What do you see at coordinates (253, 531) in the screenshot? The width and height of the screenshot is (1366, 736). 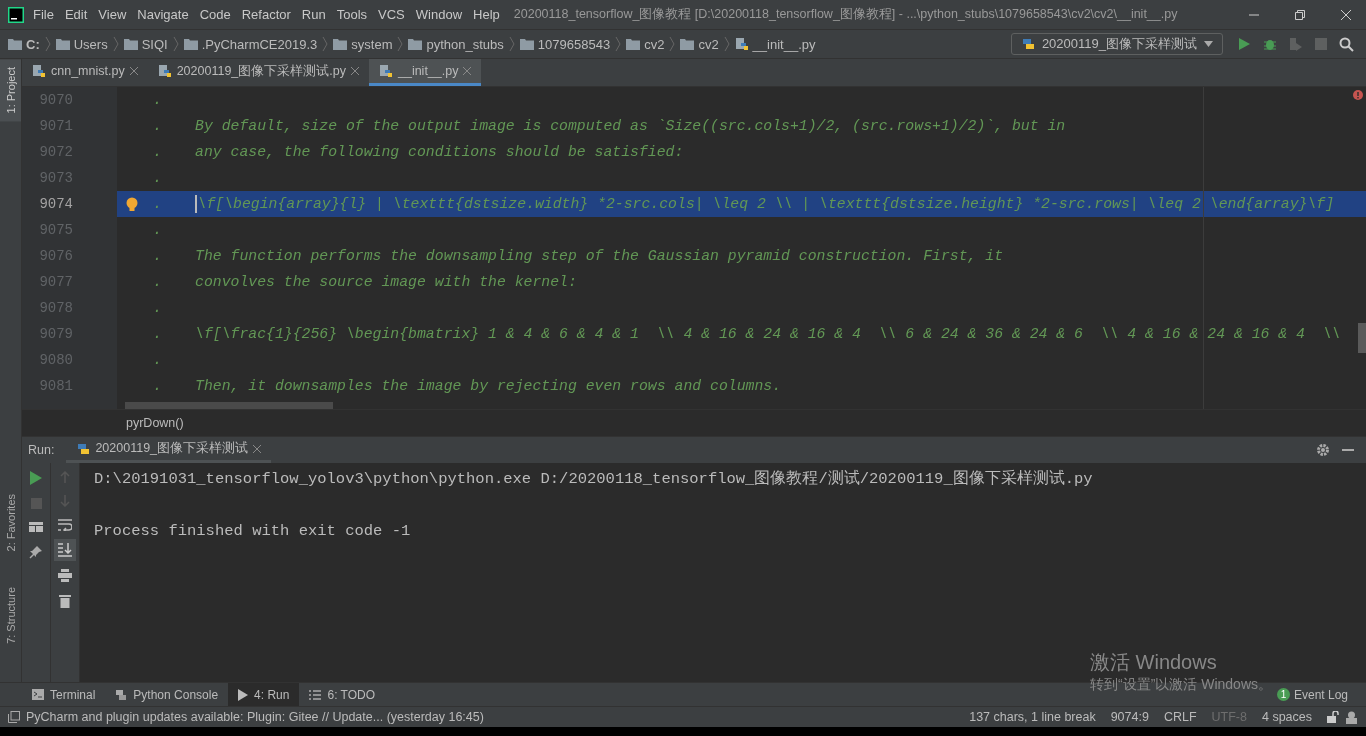 I see `console-output: Process finished with exit code -1` at bounding box center [253, 531].